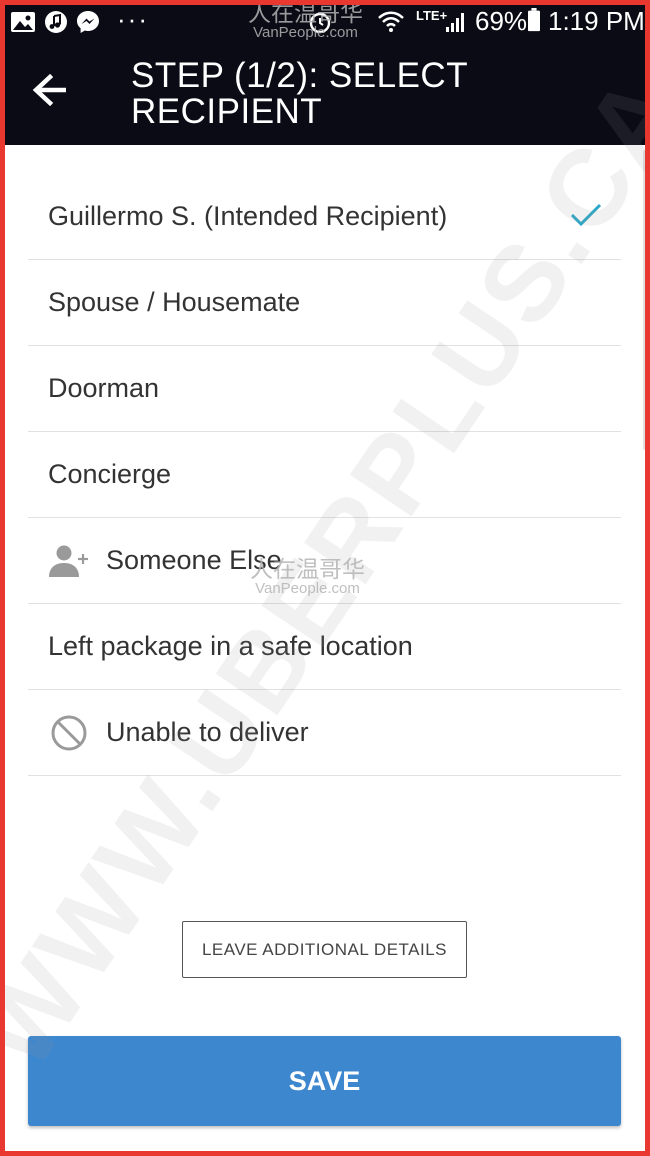 The width and height of the screenshot is (650, 1156). Describe the element at coordinates (299, 93) in the screenshot. I see `page-title: STEP (1/2): SELECT RECIPIENT` at that location.